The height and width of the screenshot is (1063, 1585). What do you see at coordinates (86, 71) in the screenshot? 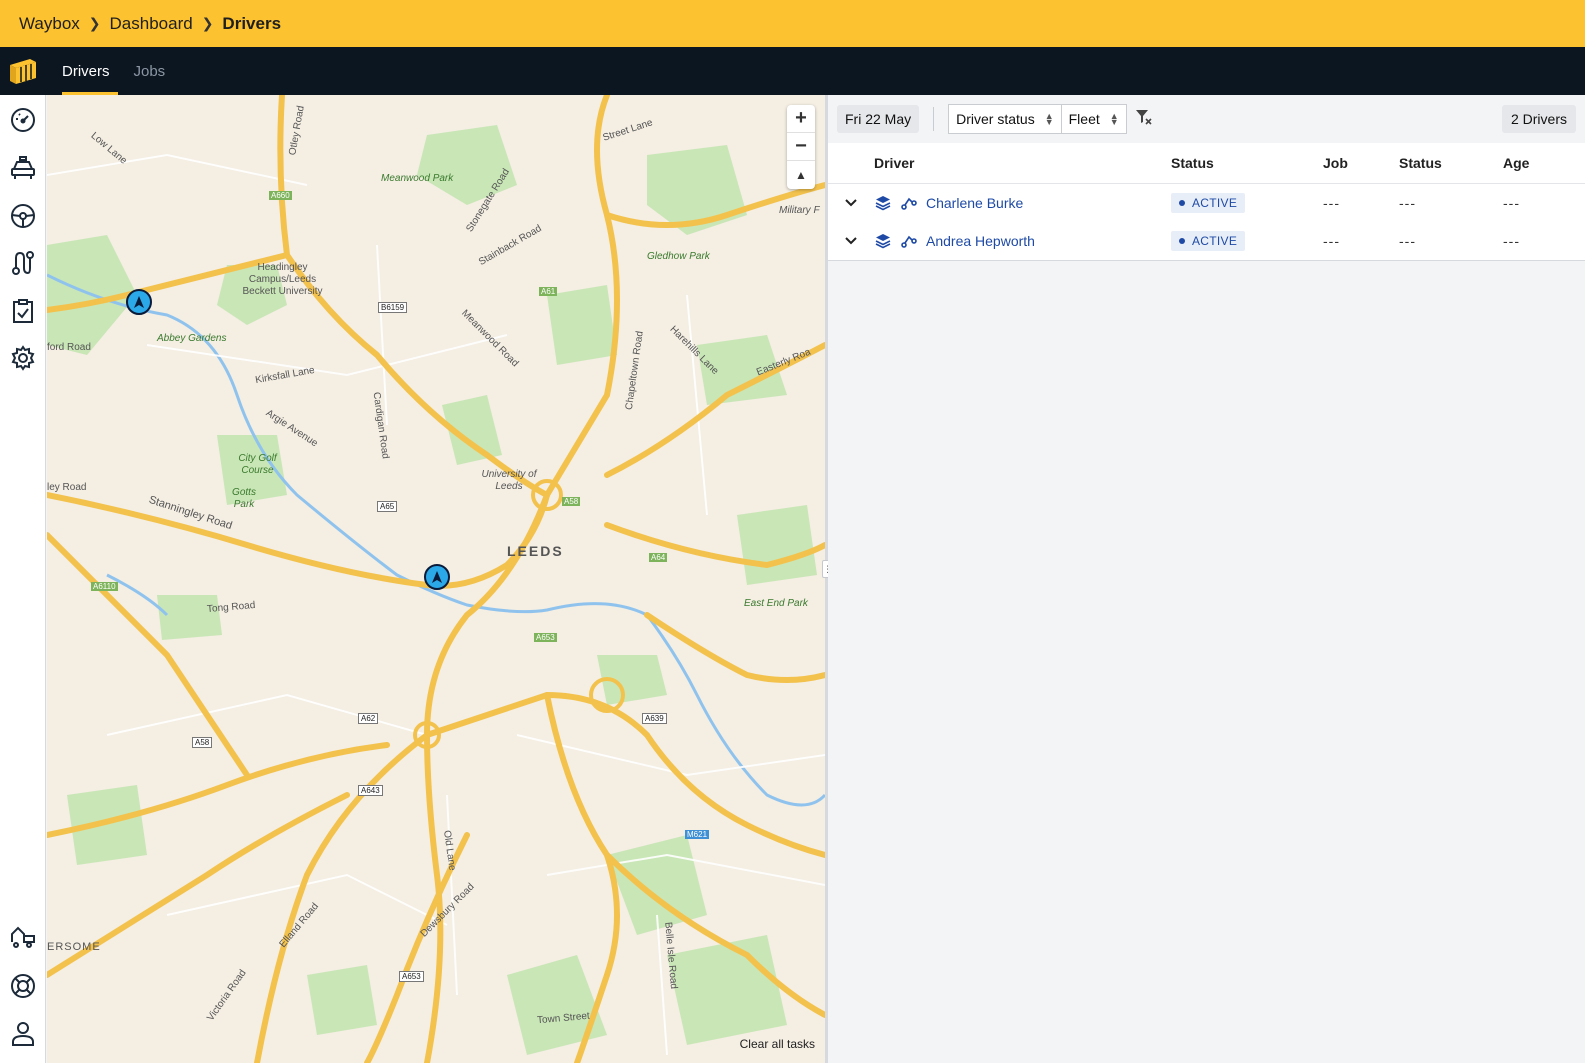
I see `tab-drivers: Drivers` at bounding box center [86, 71].